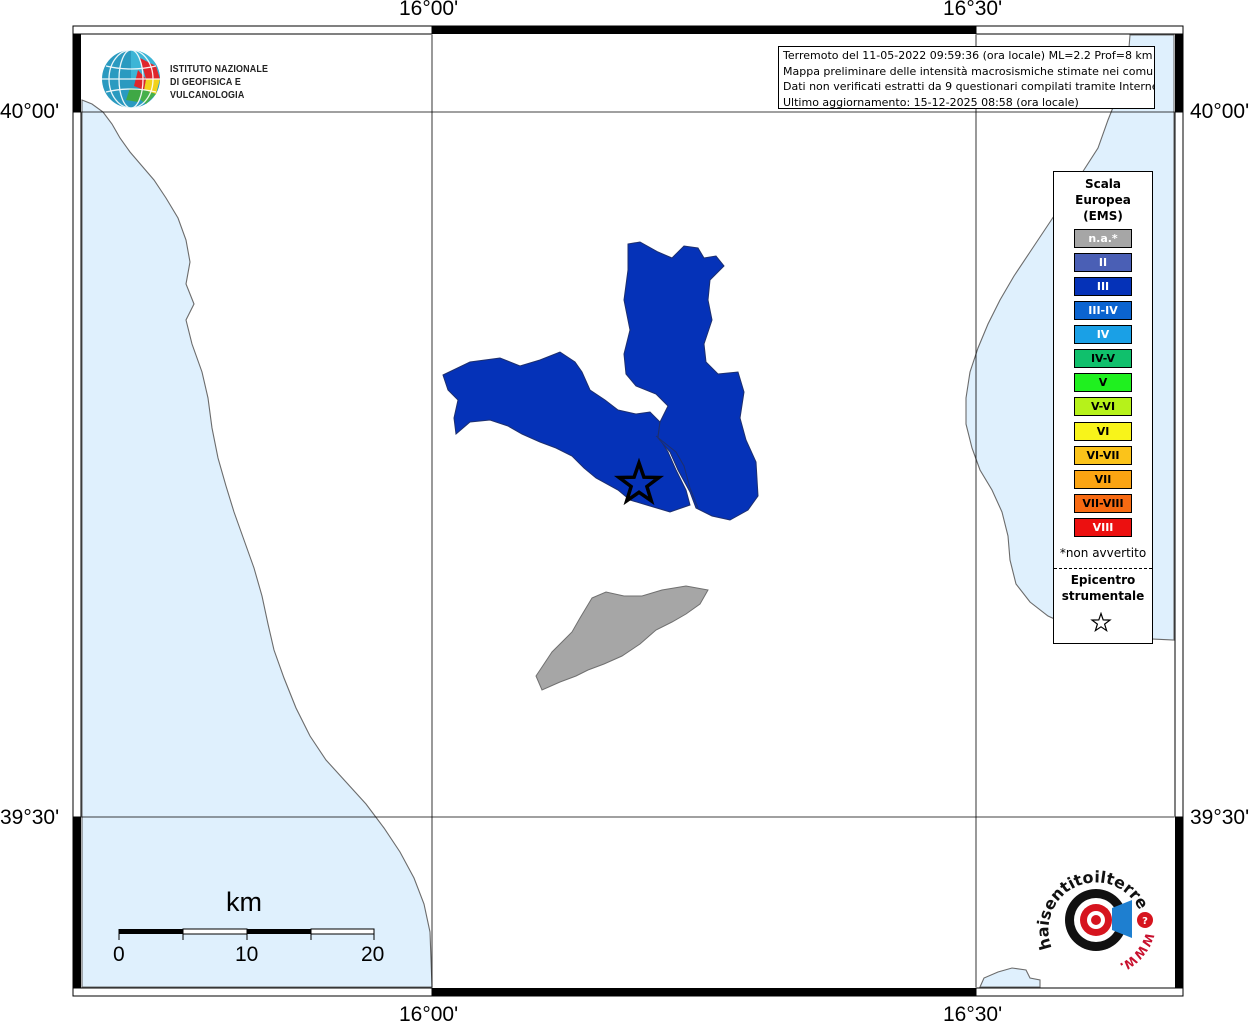 The height and width of the screenshot is (1027, 1255). Describe the element at coordinates (373, 954) in the screenshot. I see `scale-label-20: 20` at that location.